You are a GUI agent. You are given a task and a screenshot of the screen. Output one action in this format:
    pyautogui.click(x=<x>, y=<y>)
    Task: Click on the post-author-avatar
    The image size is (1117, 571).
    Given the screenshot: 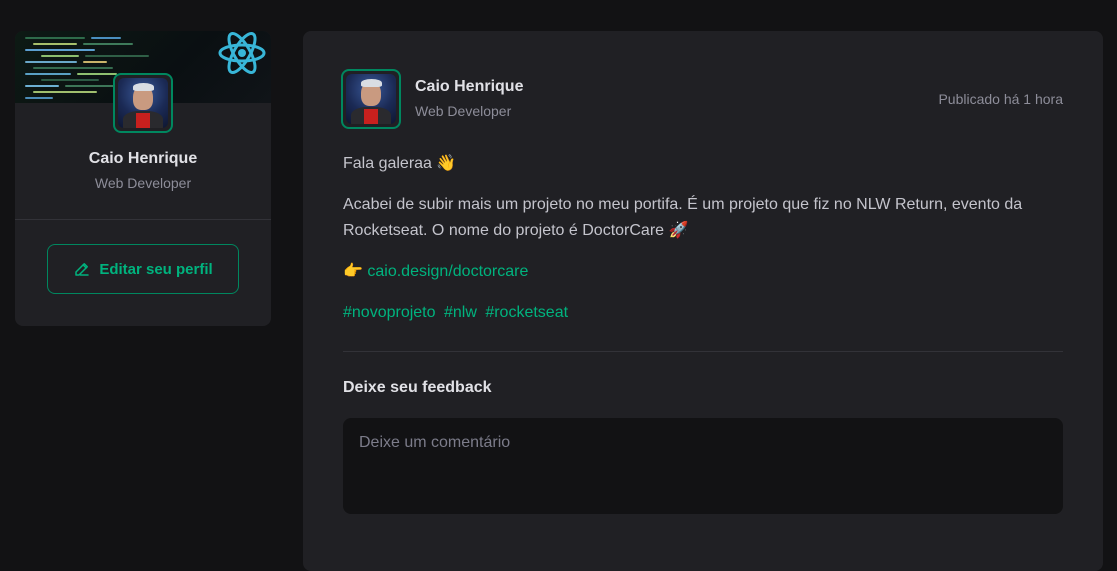 What is the action you would take?
    pyautogui.click(x=371, y=99)
    